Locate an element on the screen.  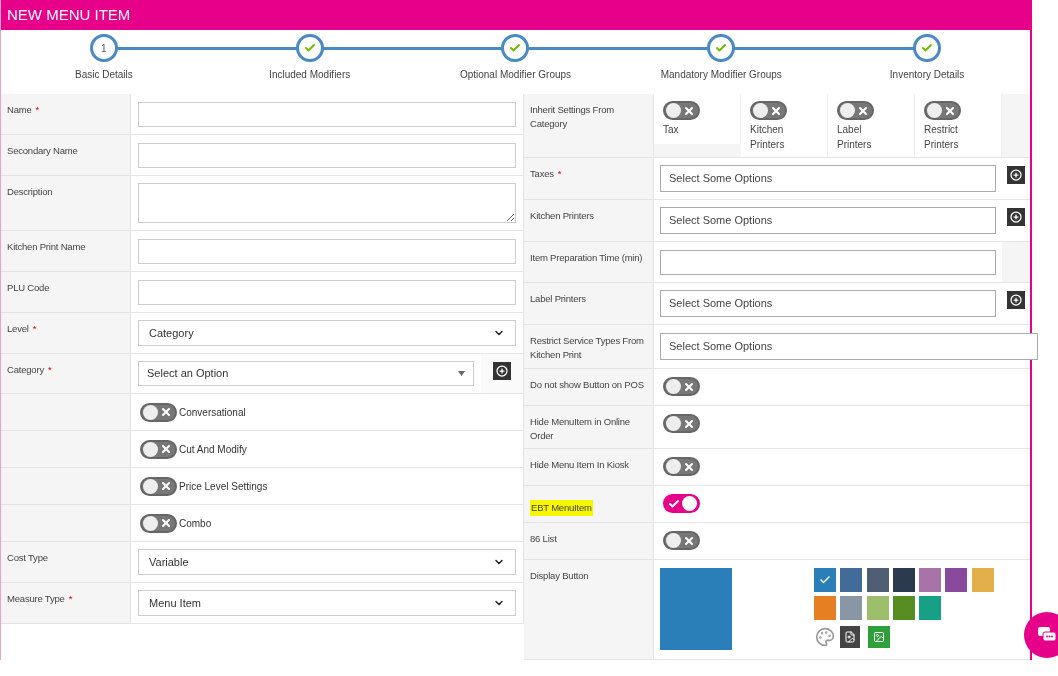
field-label: Do not show Button on POS is located at coordinates (587, 385).